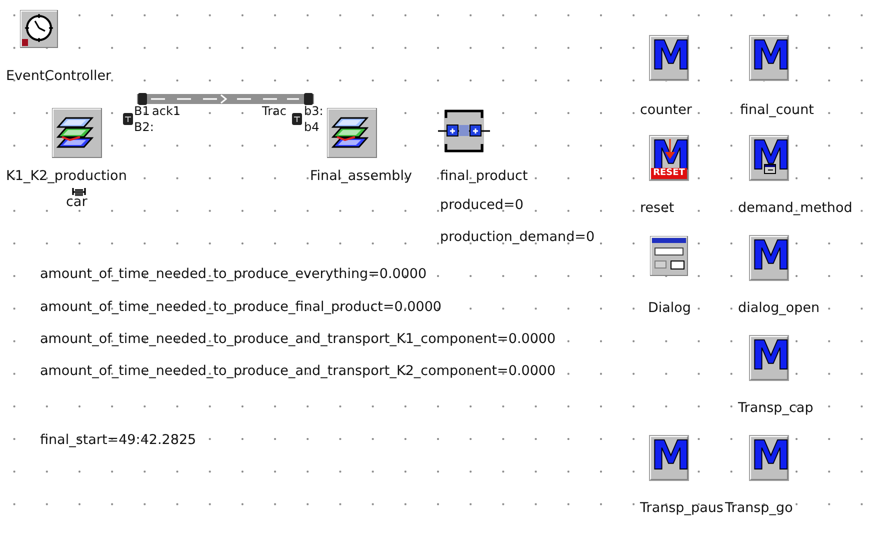  What do you see at coordinates (79, 191) in the screenshot?
I see `car-icon` at bounding box center [79, 191].